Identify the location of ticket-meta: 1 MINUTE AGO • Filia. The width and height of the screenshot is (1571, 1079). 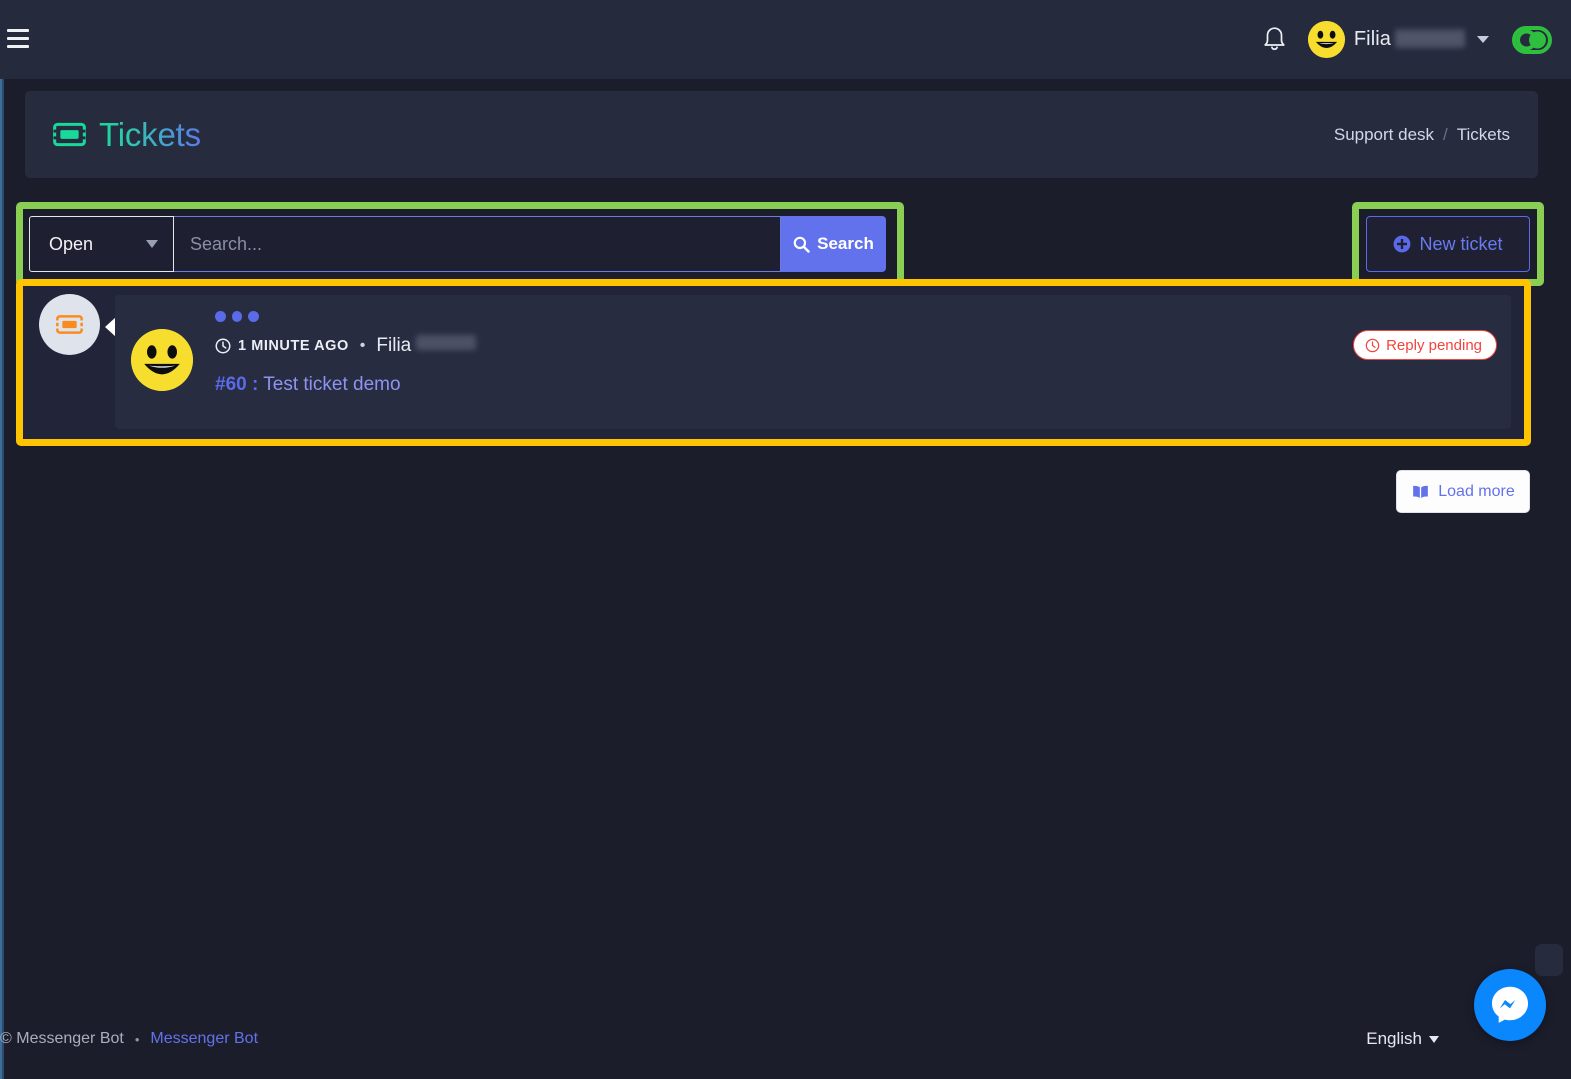
(853, 346).